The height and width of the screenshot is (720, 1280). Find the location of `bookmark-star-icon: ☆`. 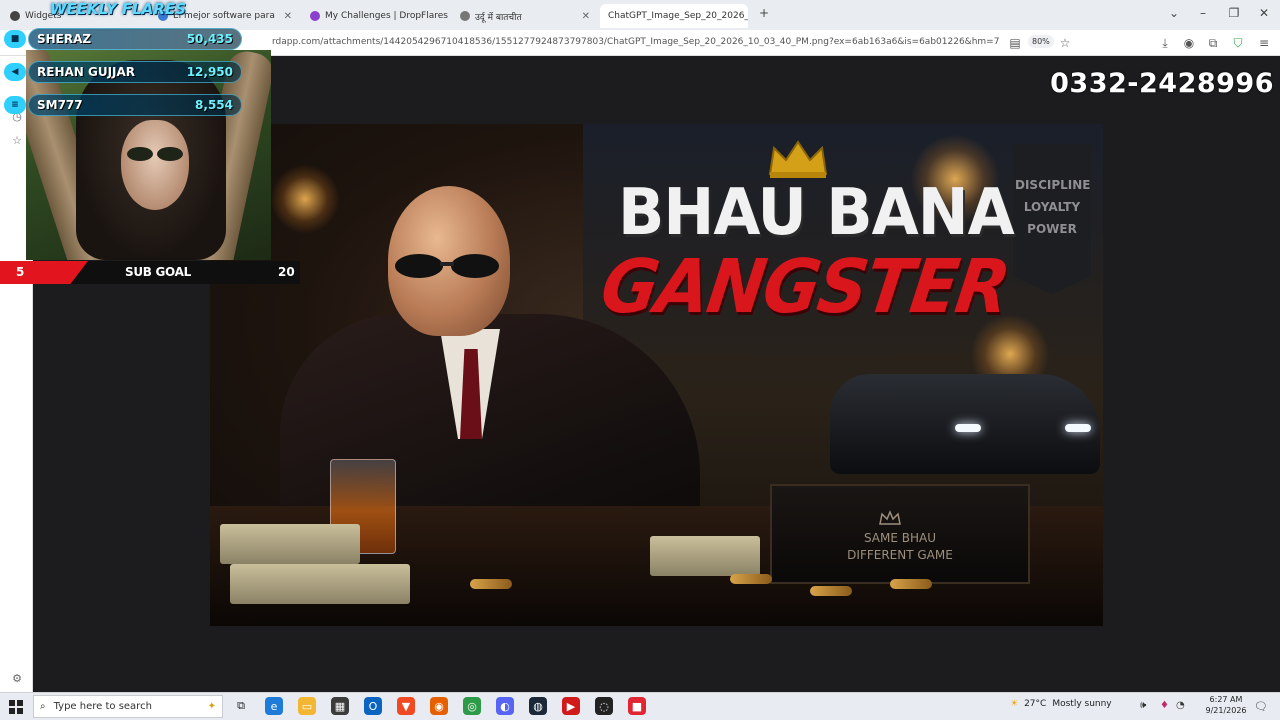

bookmark-star-icon: ☆ is located at coordinates (1065, 43).